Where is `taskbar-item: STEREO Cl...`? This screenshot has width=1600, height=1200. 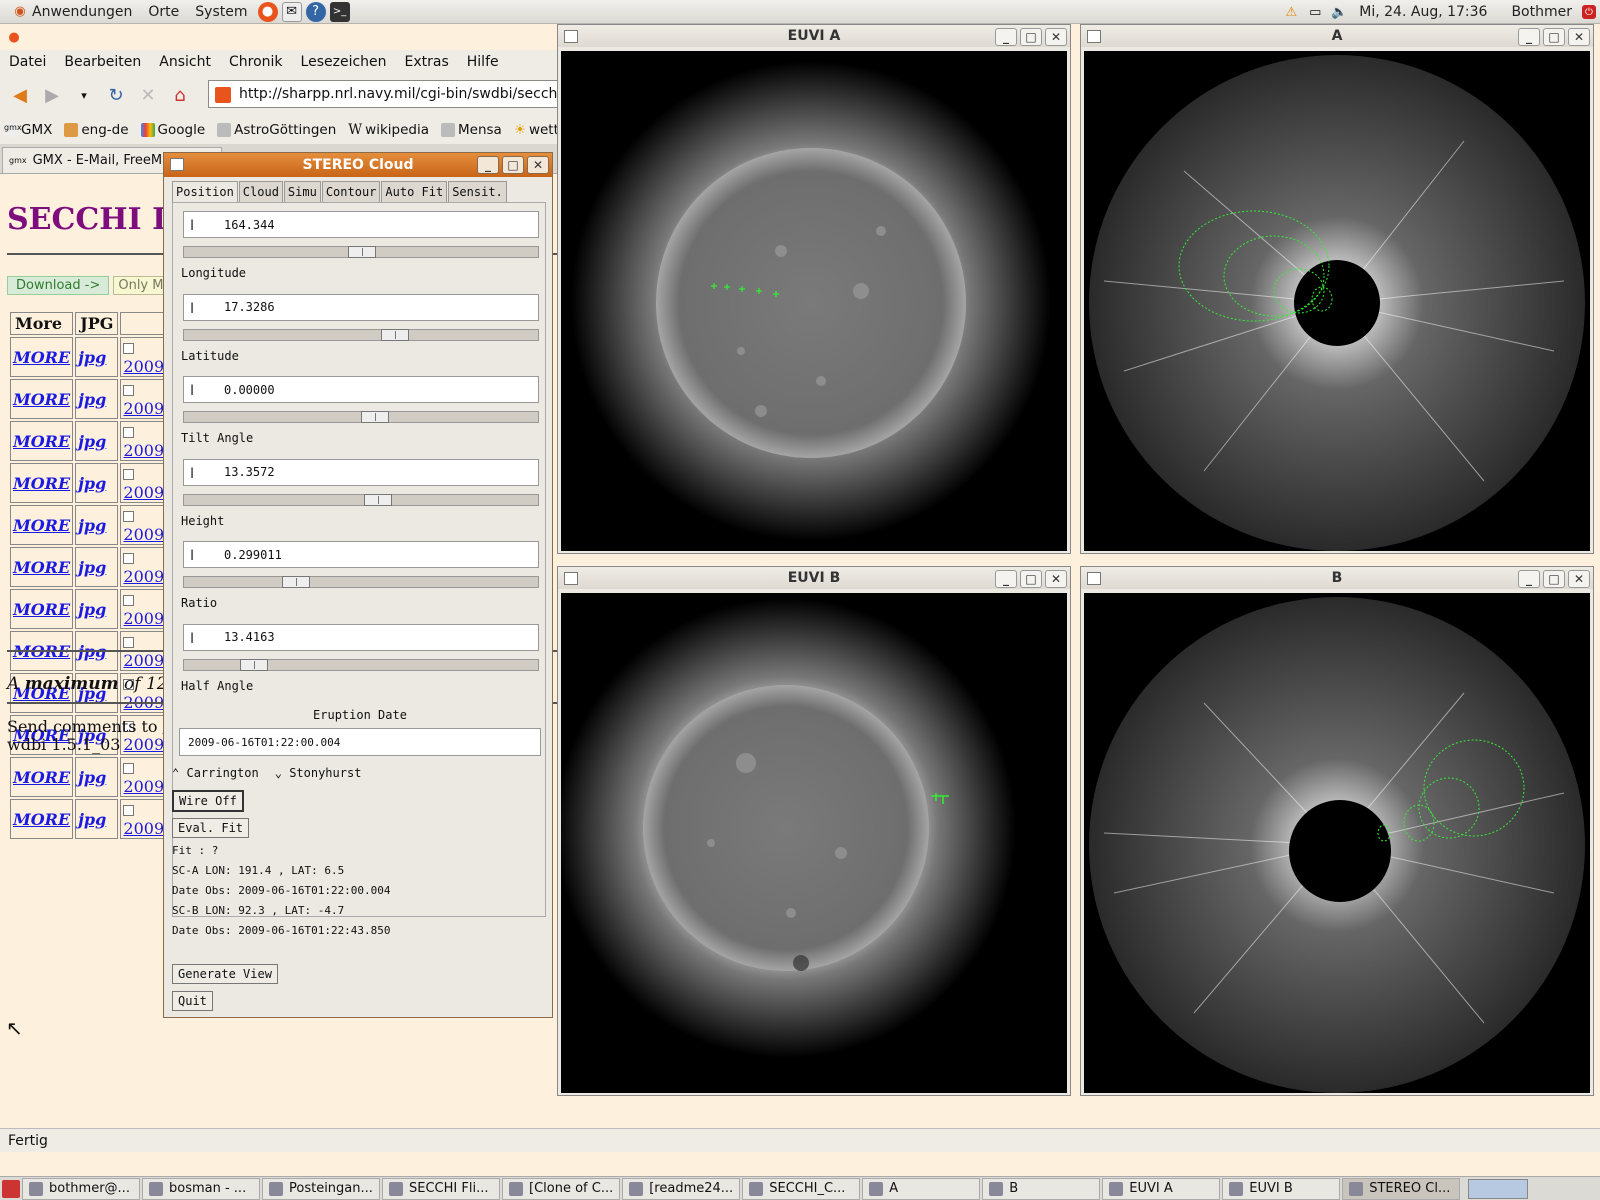 taskbar-item: STEREO Cl... is located at coordinates (1401, 1188).